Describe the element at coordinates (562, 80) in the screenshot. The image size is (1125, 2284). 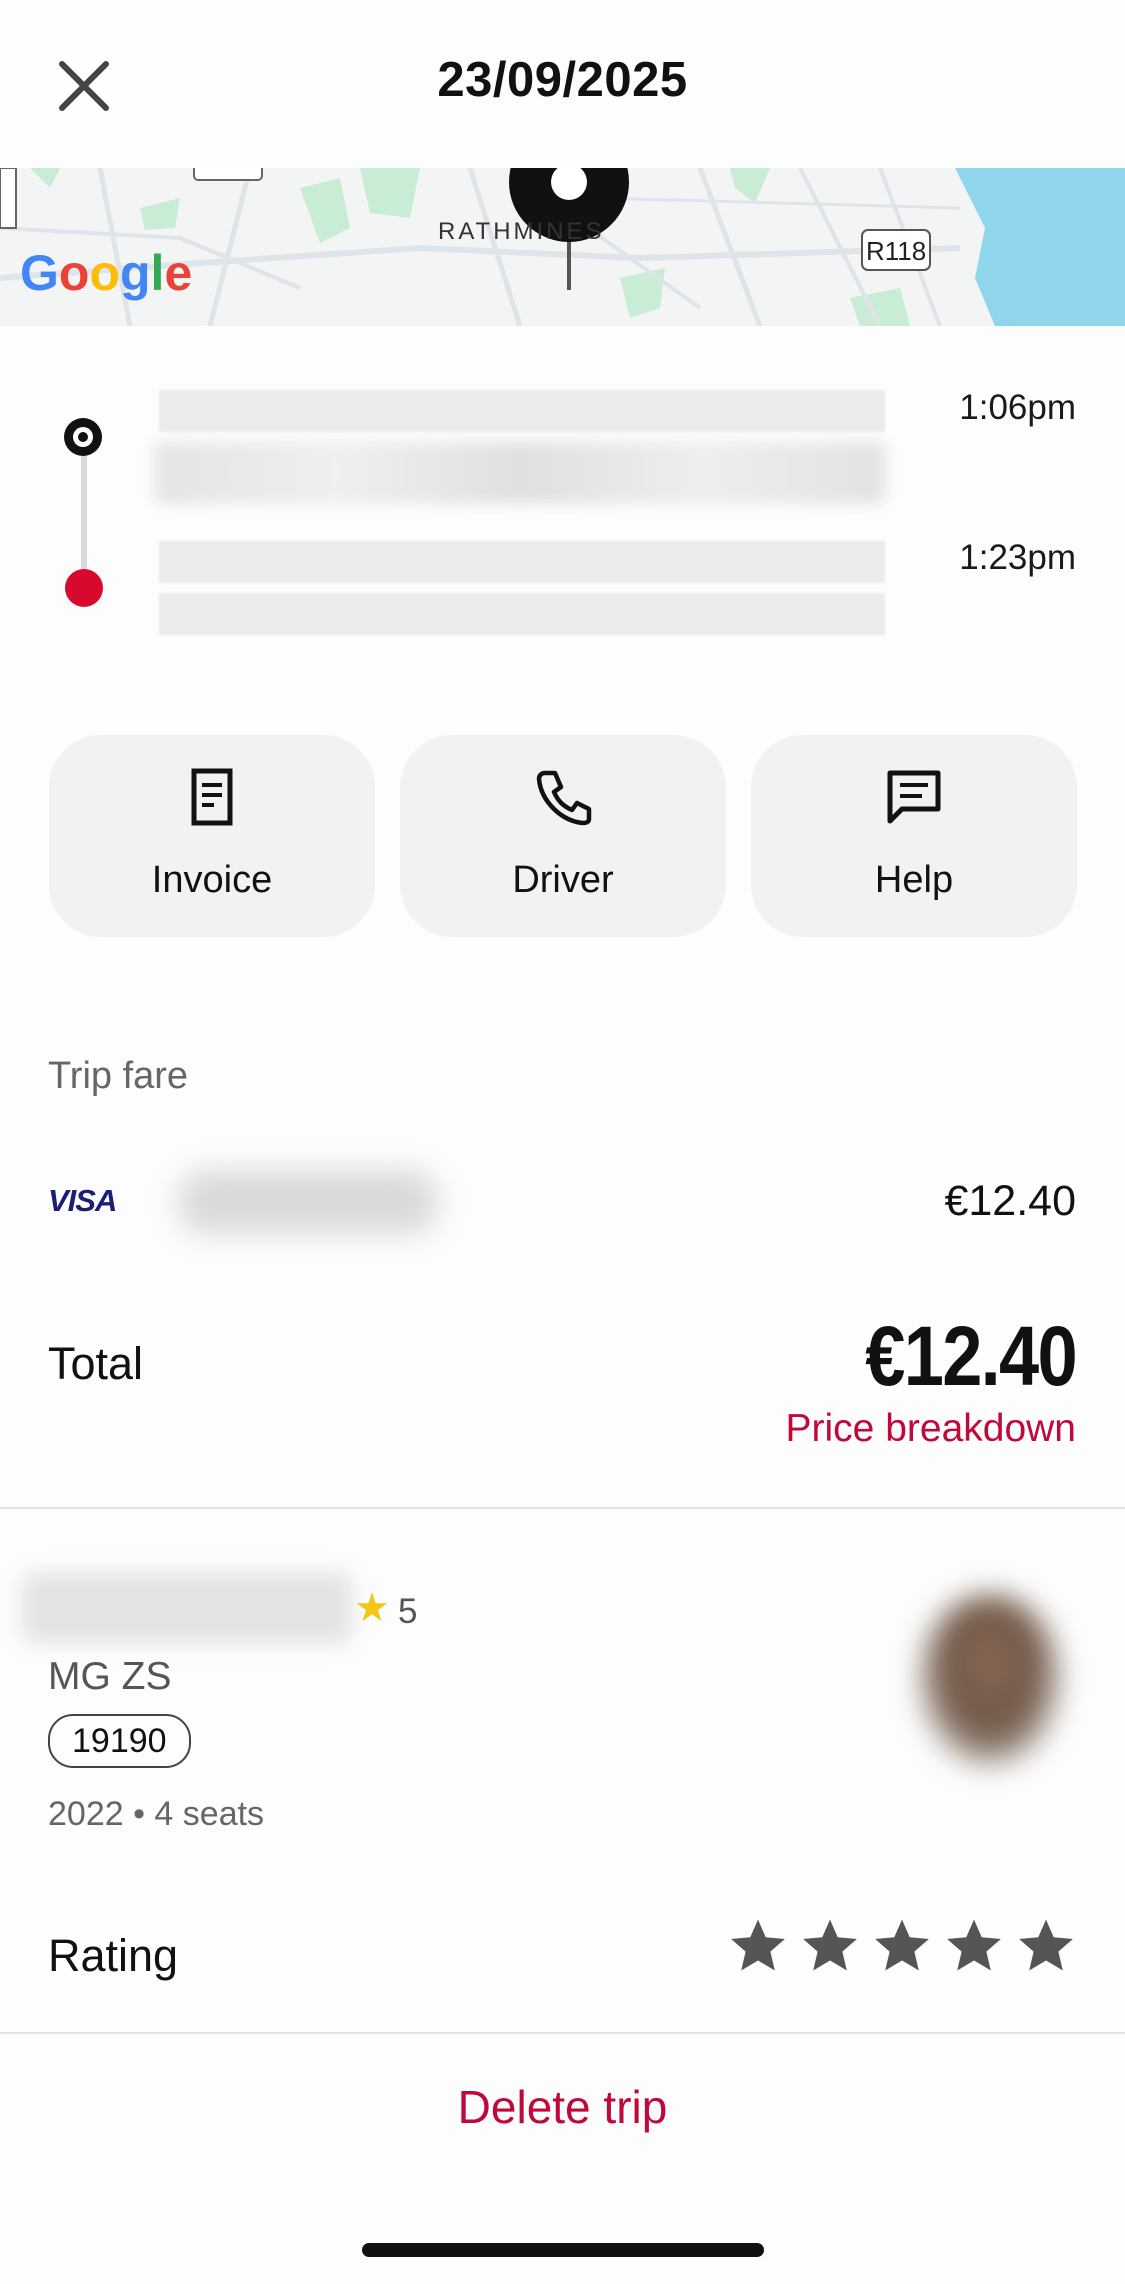
I see `page-title: 23/09/2025` at that location.